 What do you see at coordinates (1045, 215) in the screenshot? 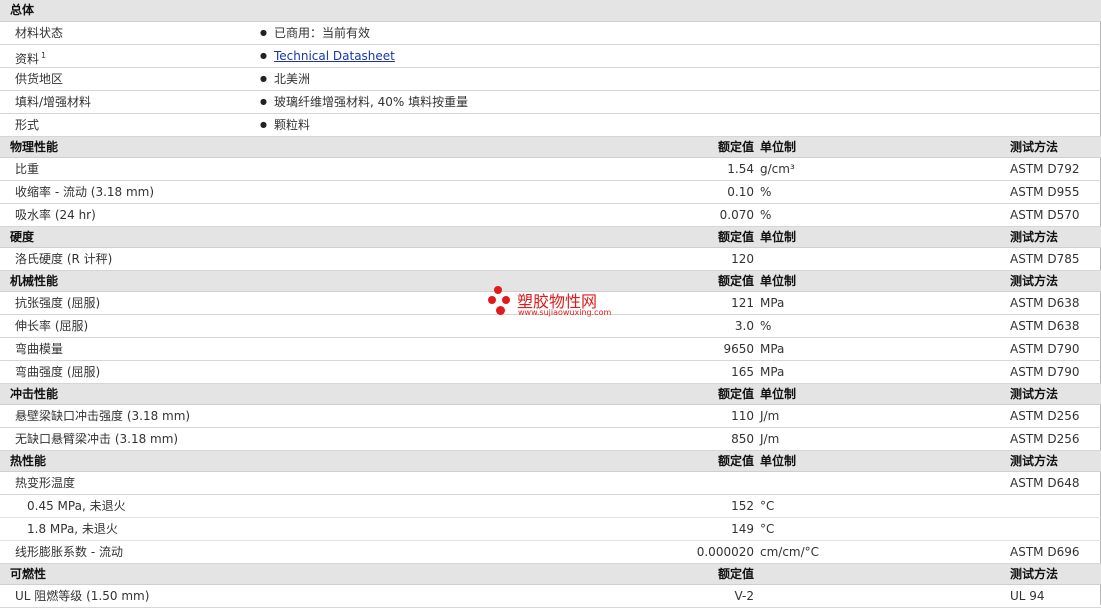
I see `property-test-method: ASTM D570` at bounding box center [1045, 215].